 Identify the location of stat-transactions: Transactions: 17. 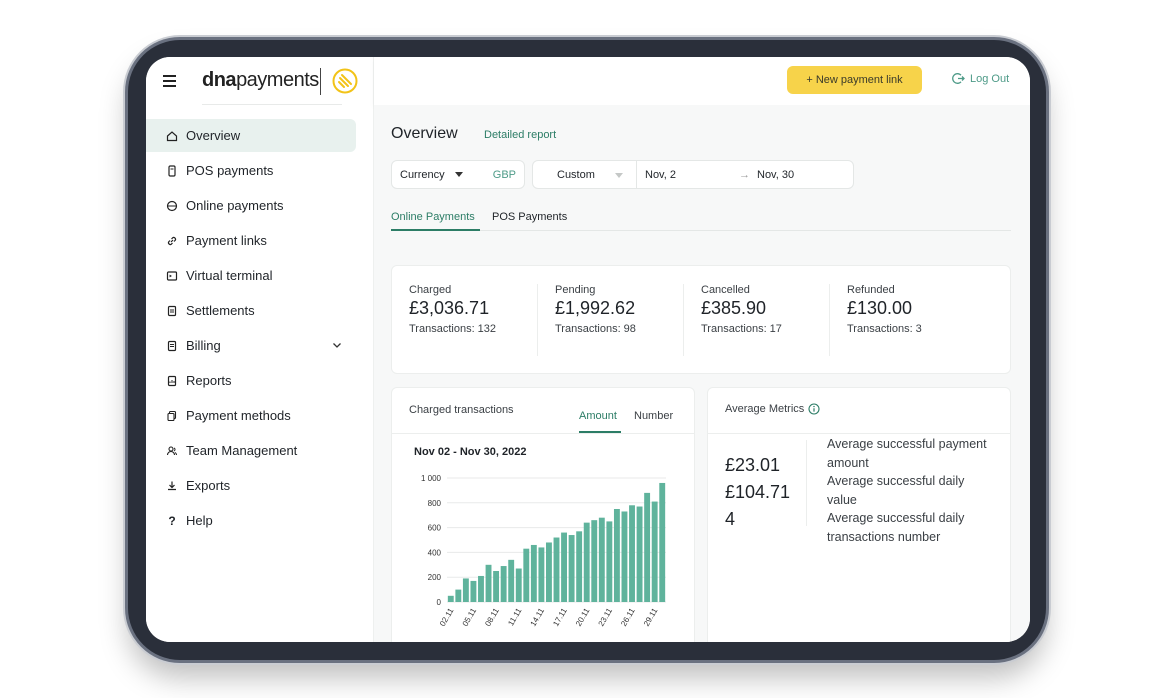
(741, 329).